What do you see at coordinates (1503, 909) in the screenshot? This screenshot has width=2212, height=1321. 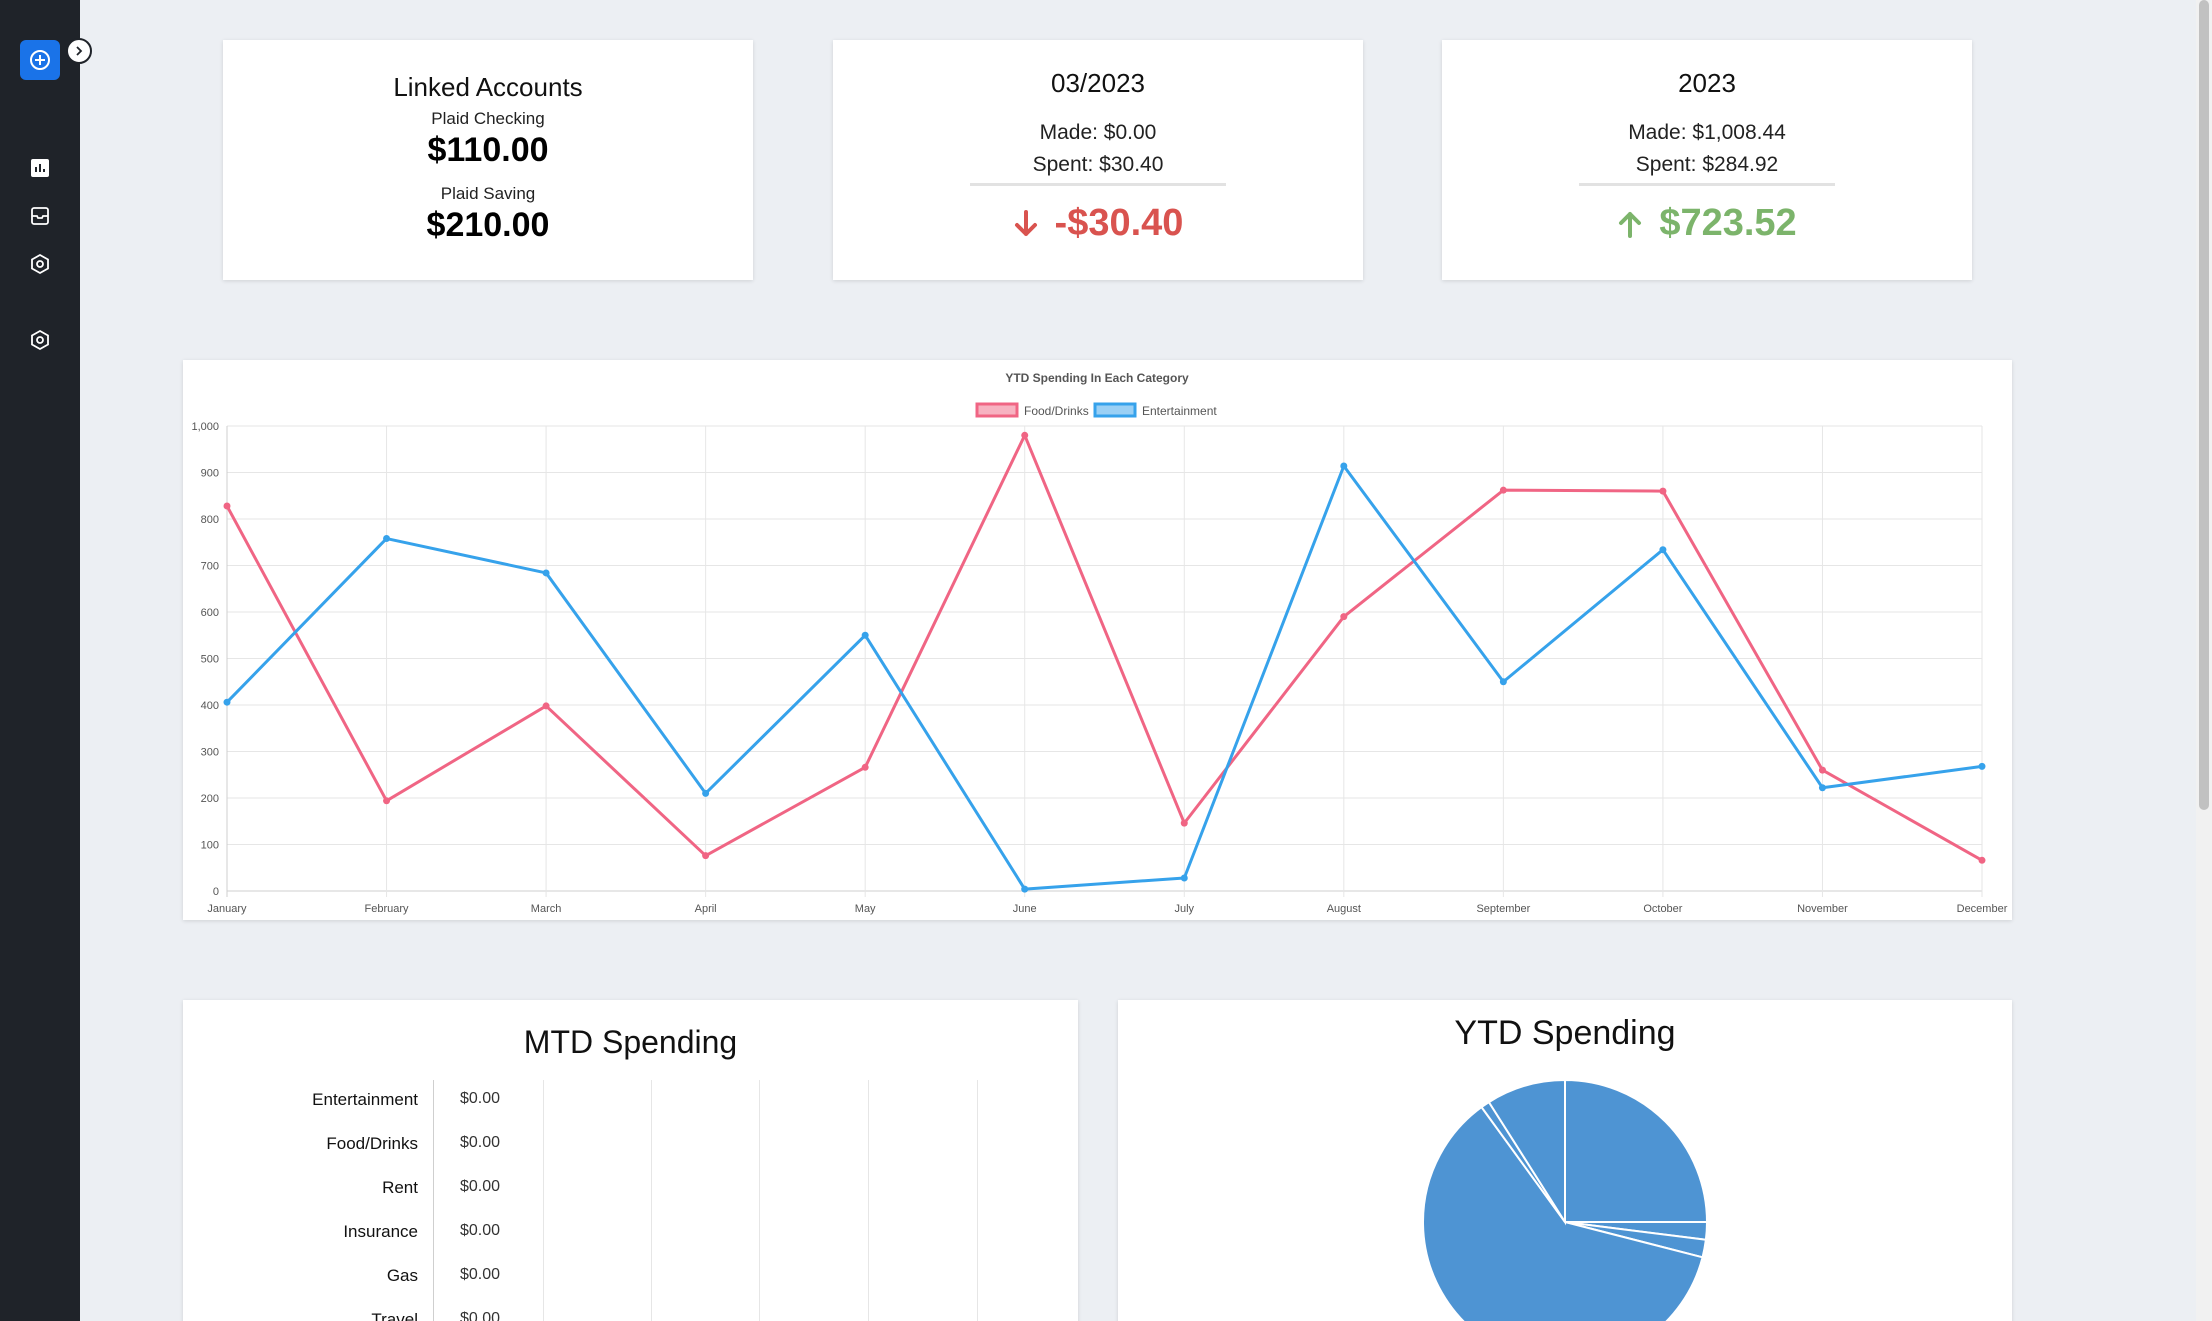 I see `x-tick-label: September` at bounding box center [1503, 909].